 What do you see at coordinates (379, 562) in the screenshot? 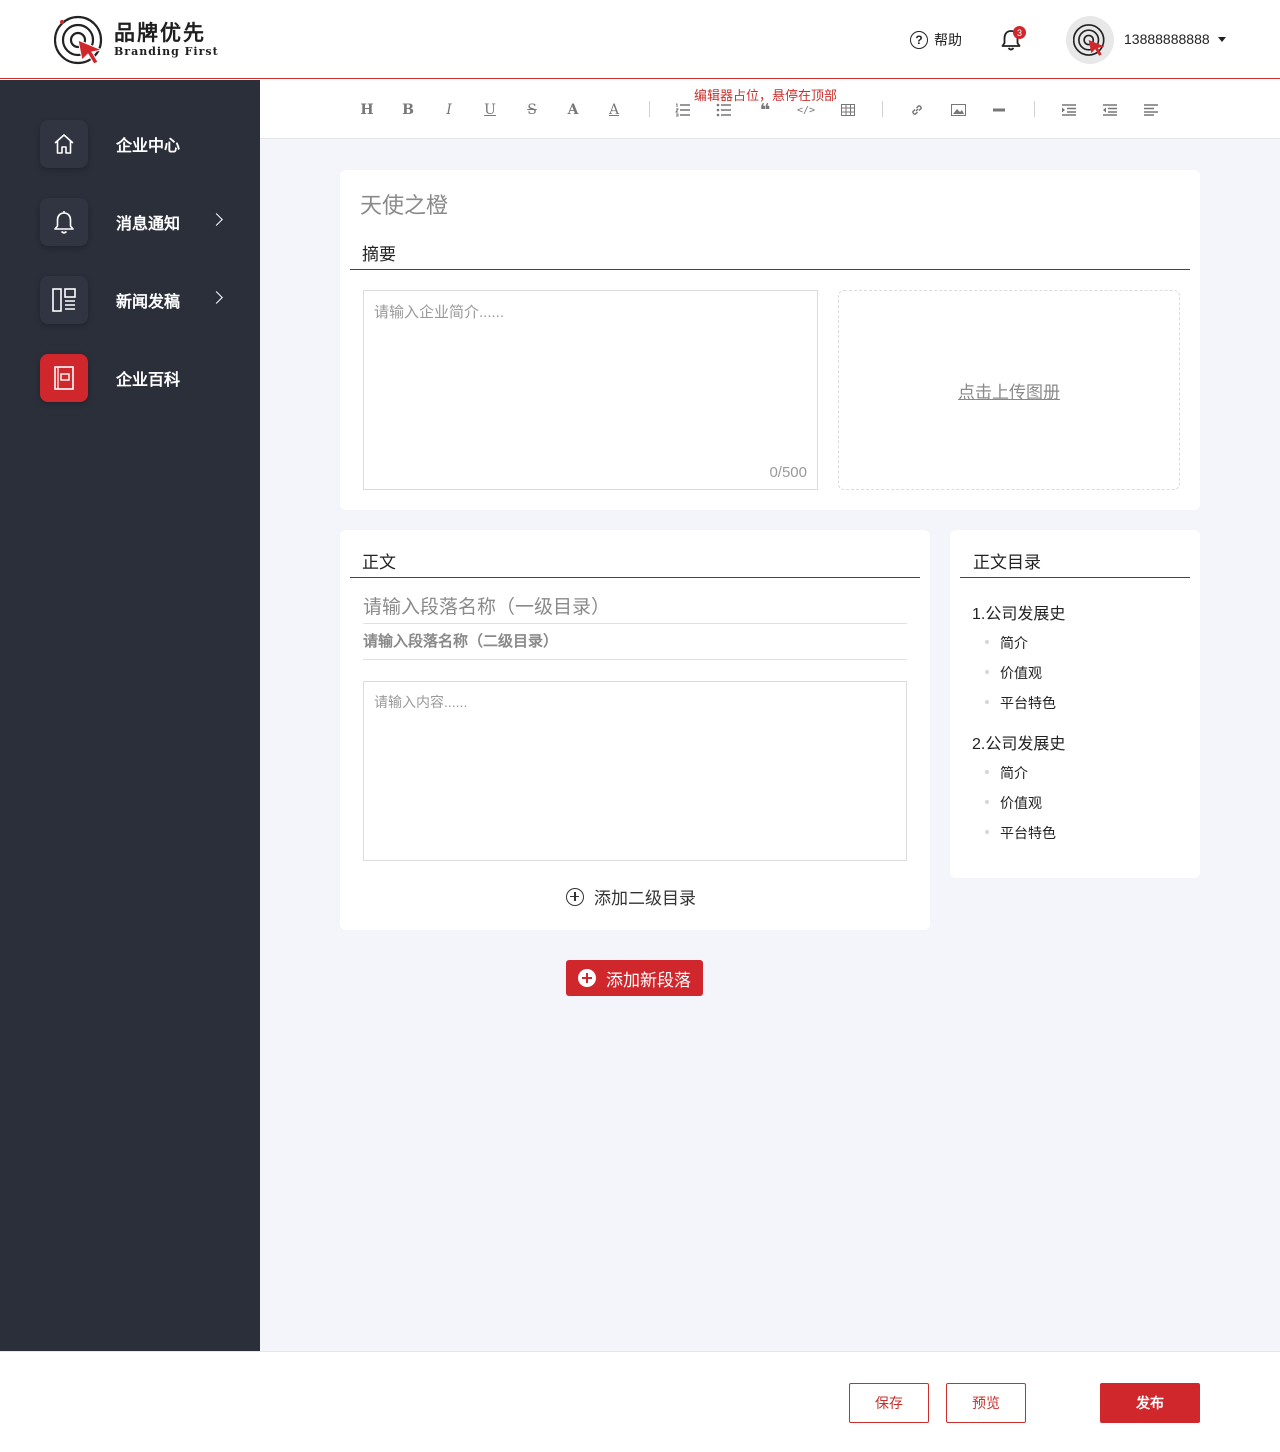
I see `body-heading: 正文` at bounding box center [379, 562].